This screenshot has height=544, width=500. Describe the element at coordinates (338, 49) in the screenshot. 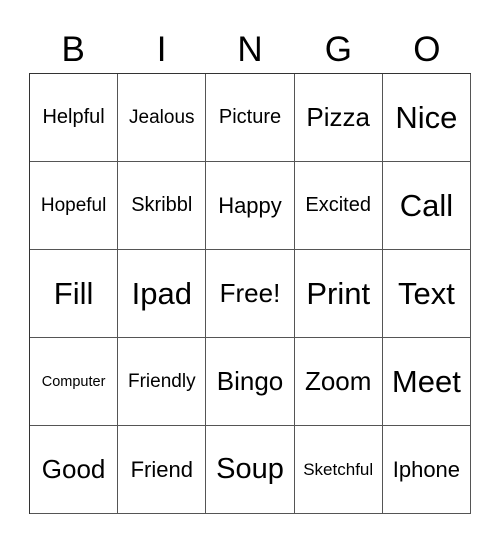

I see `header-letter-g: G` at that location.